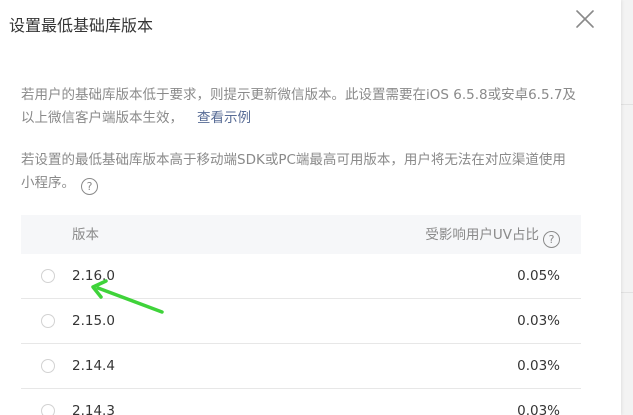 The image size is (633, 415). What do you see at coordinates (538, 276) in the screenshot?
I see `uv-percent-cell: 0.05%` at bounding box center [538, 276].